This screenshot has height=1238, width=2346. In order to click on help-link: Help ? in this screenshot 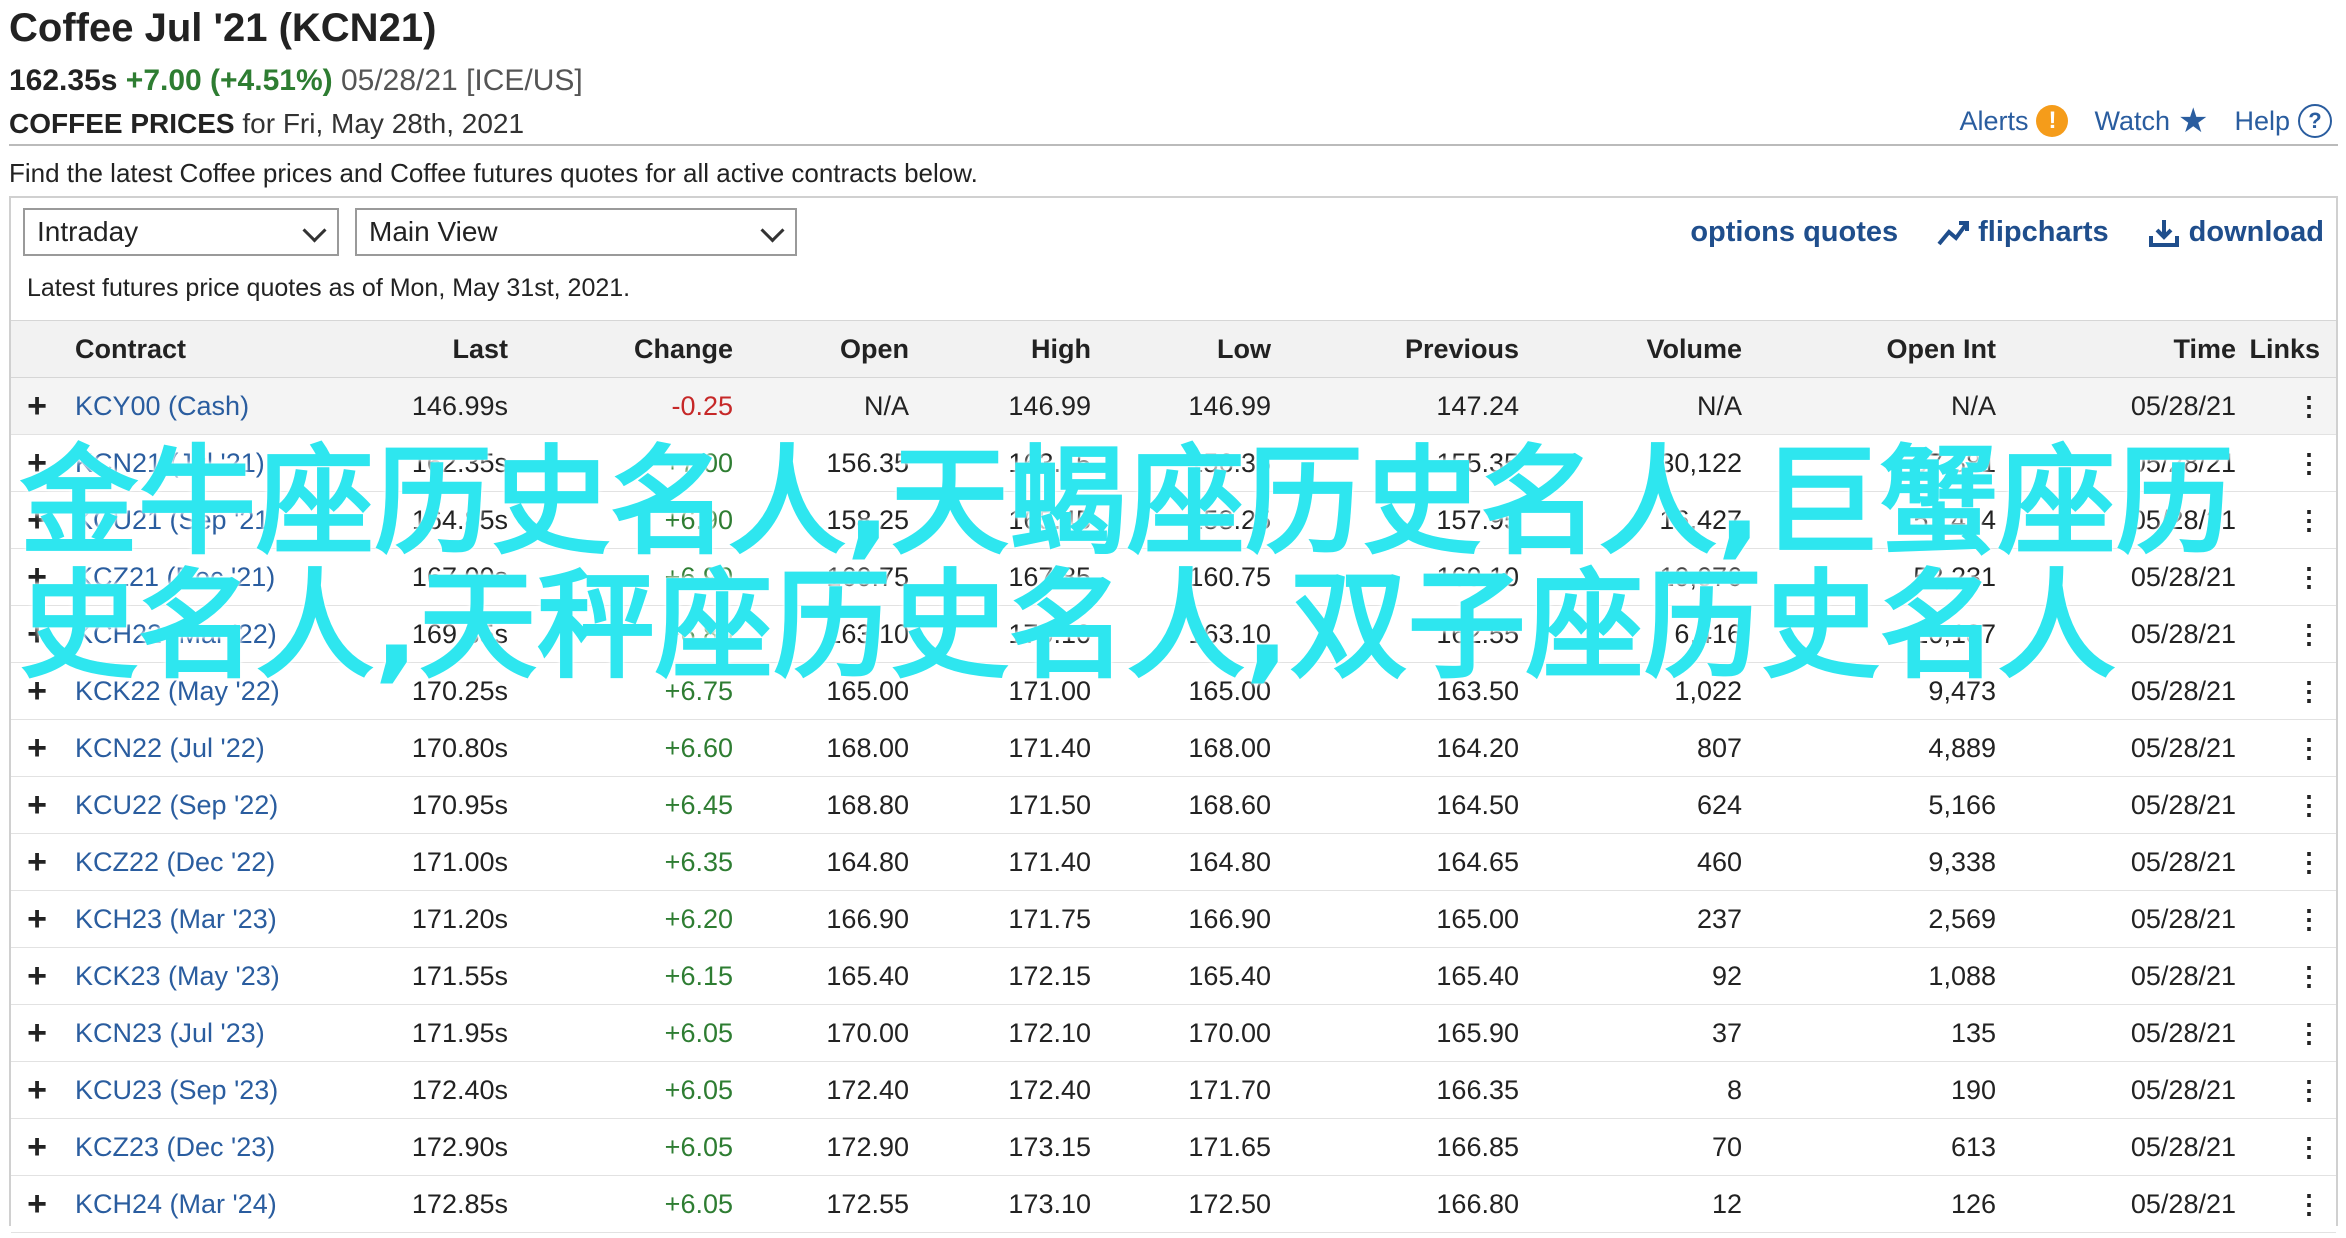, I will do `click(2283, 121)`.